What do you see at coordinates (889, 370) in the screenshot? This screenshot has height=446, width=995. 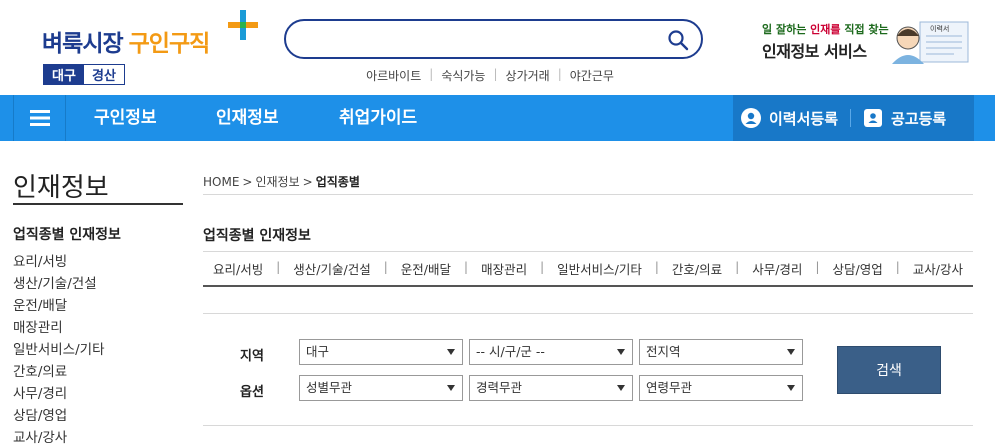 I see `search-button: 검색` at bounding box center [889, 370].